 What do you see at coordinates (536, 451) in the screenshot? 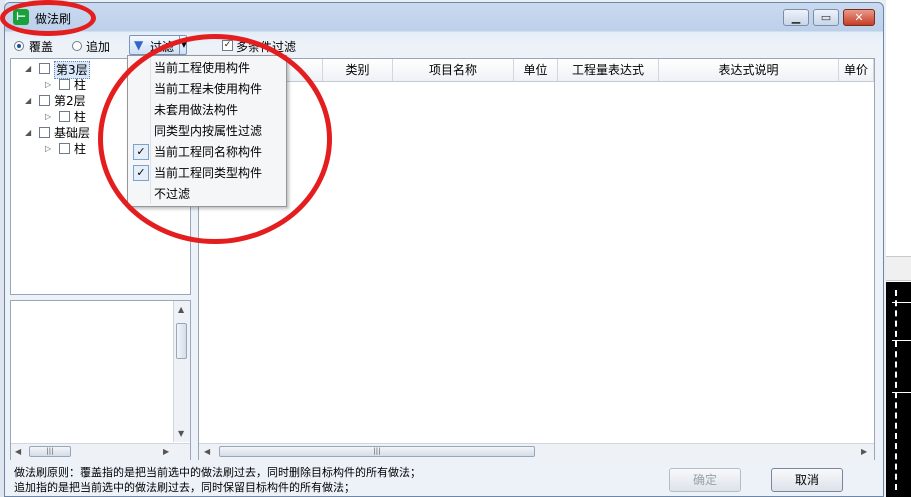
I see `grid-horizontal-scrollbar: ◀ ||| ▶` at bounding box center [536, 451].